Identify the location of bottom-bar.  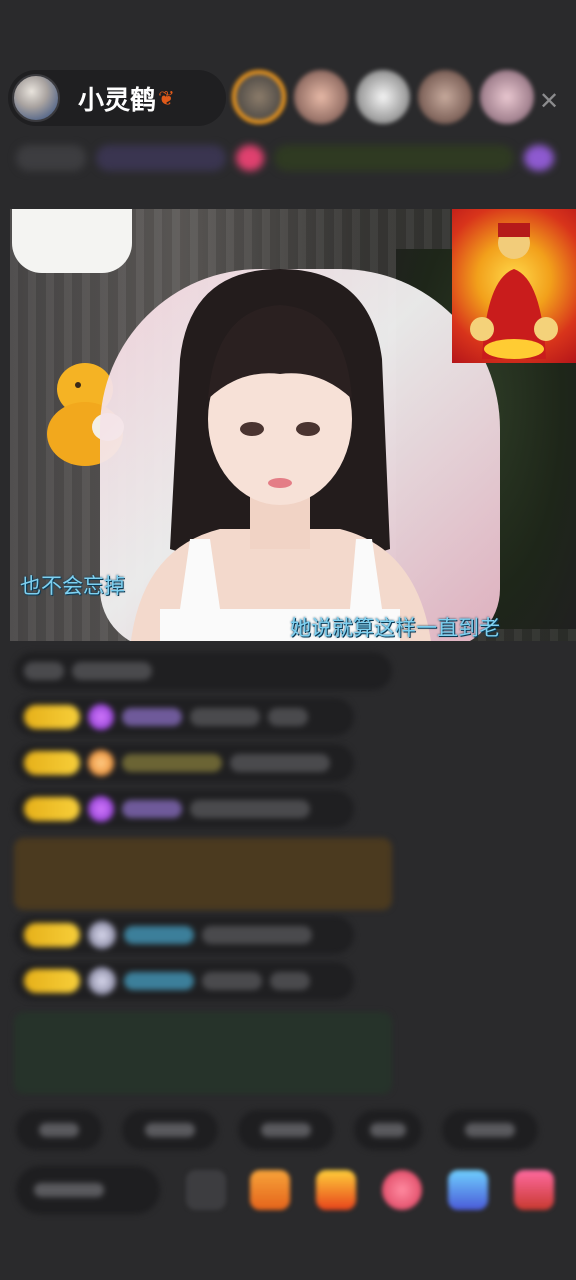
(288, 1190).